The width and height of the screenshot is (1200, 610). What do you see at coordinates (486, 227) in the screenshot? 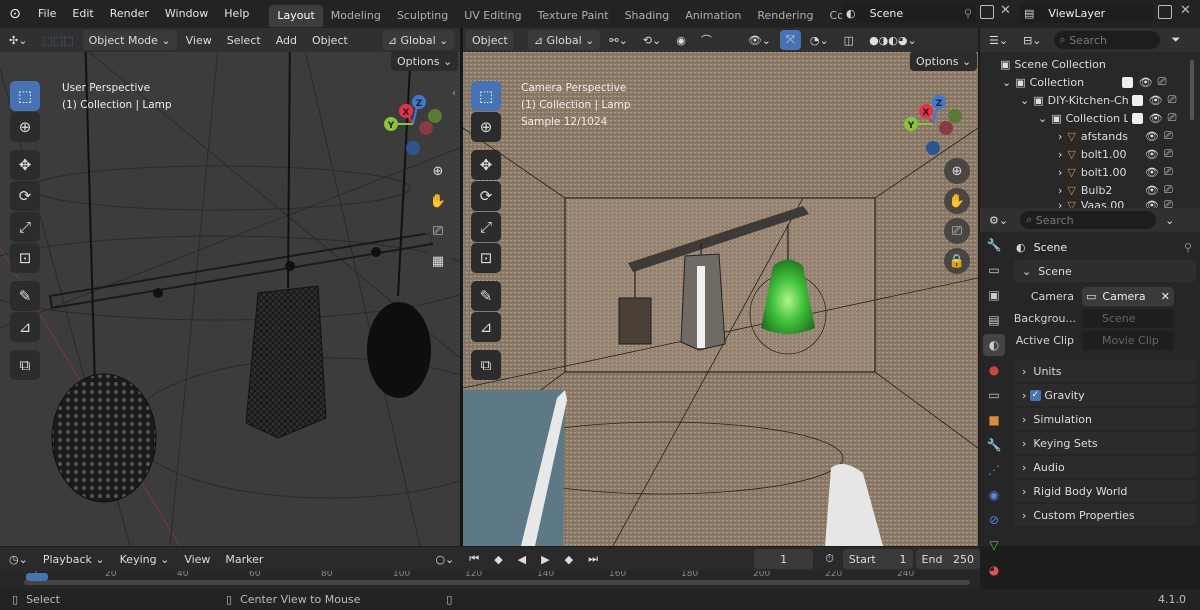
I see `scale-tool-icon-right: ⤢` at bounding box center [486, 227].